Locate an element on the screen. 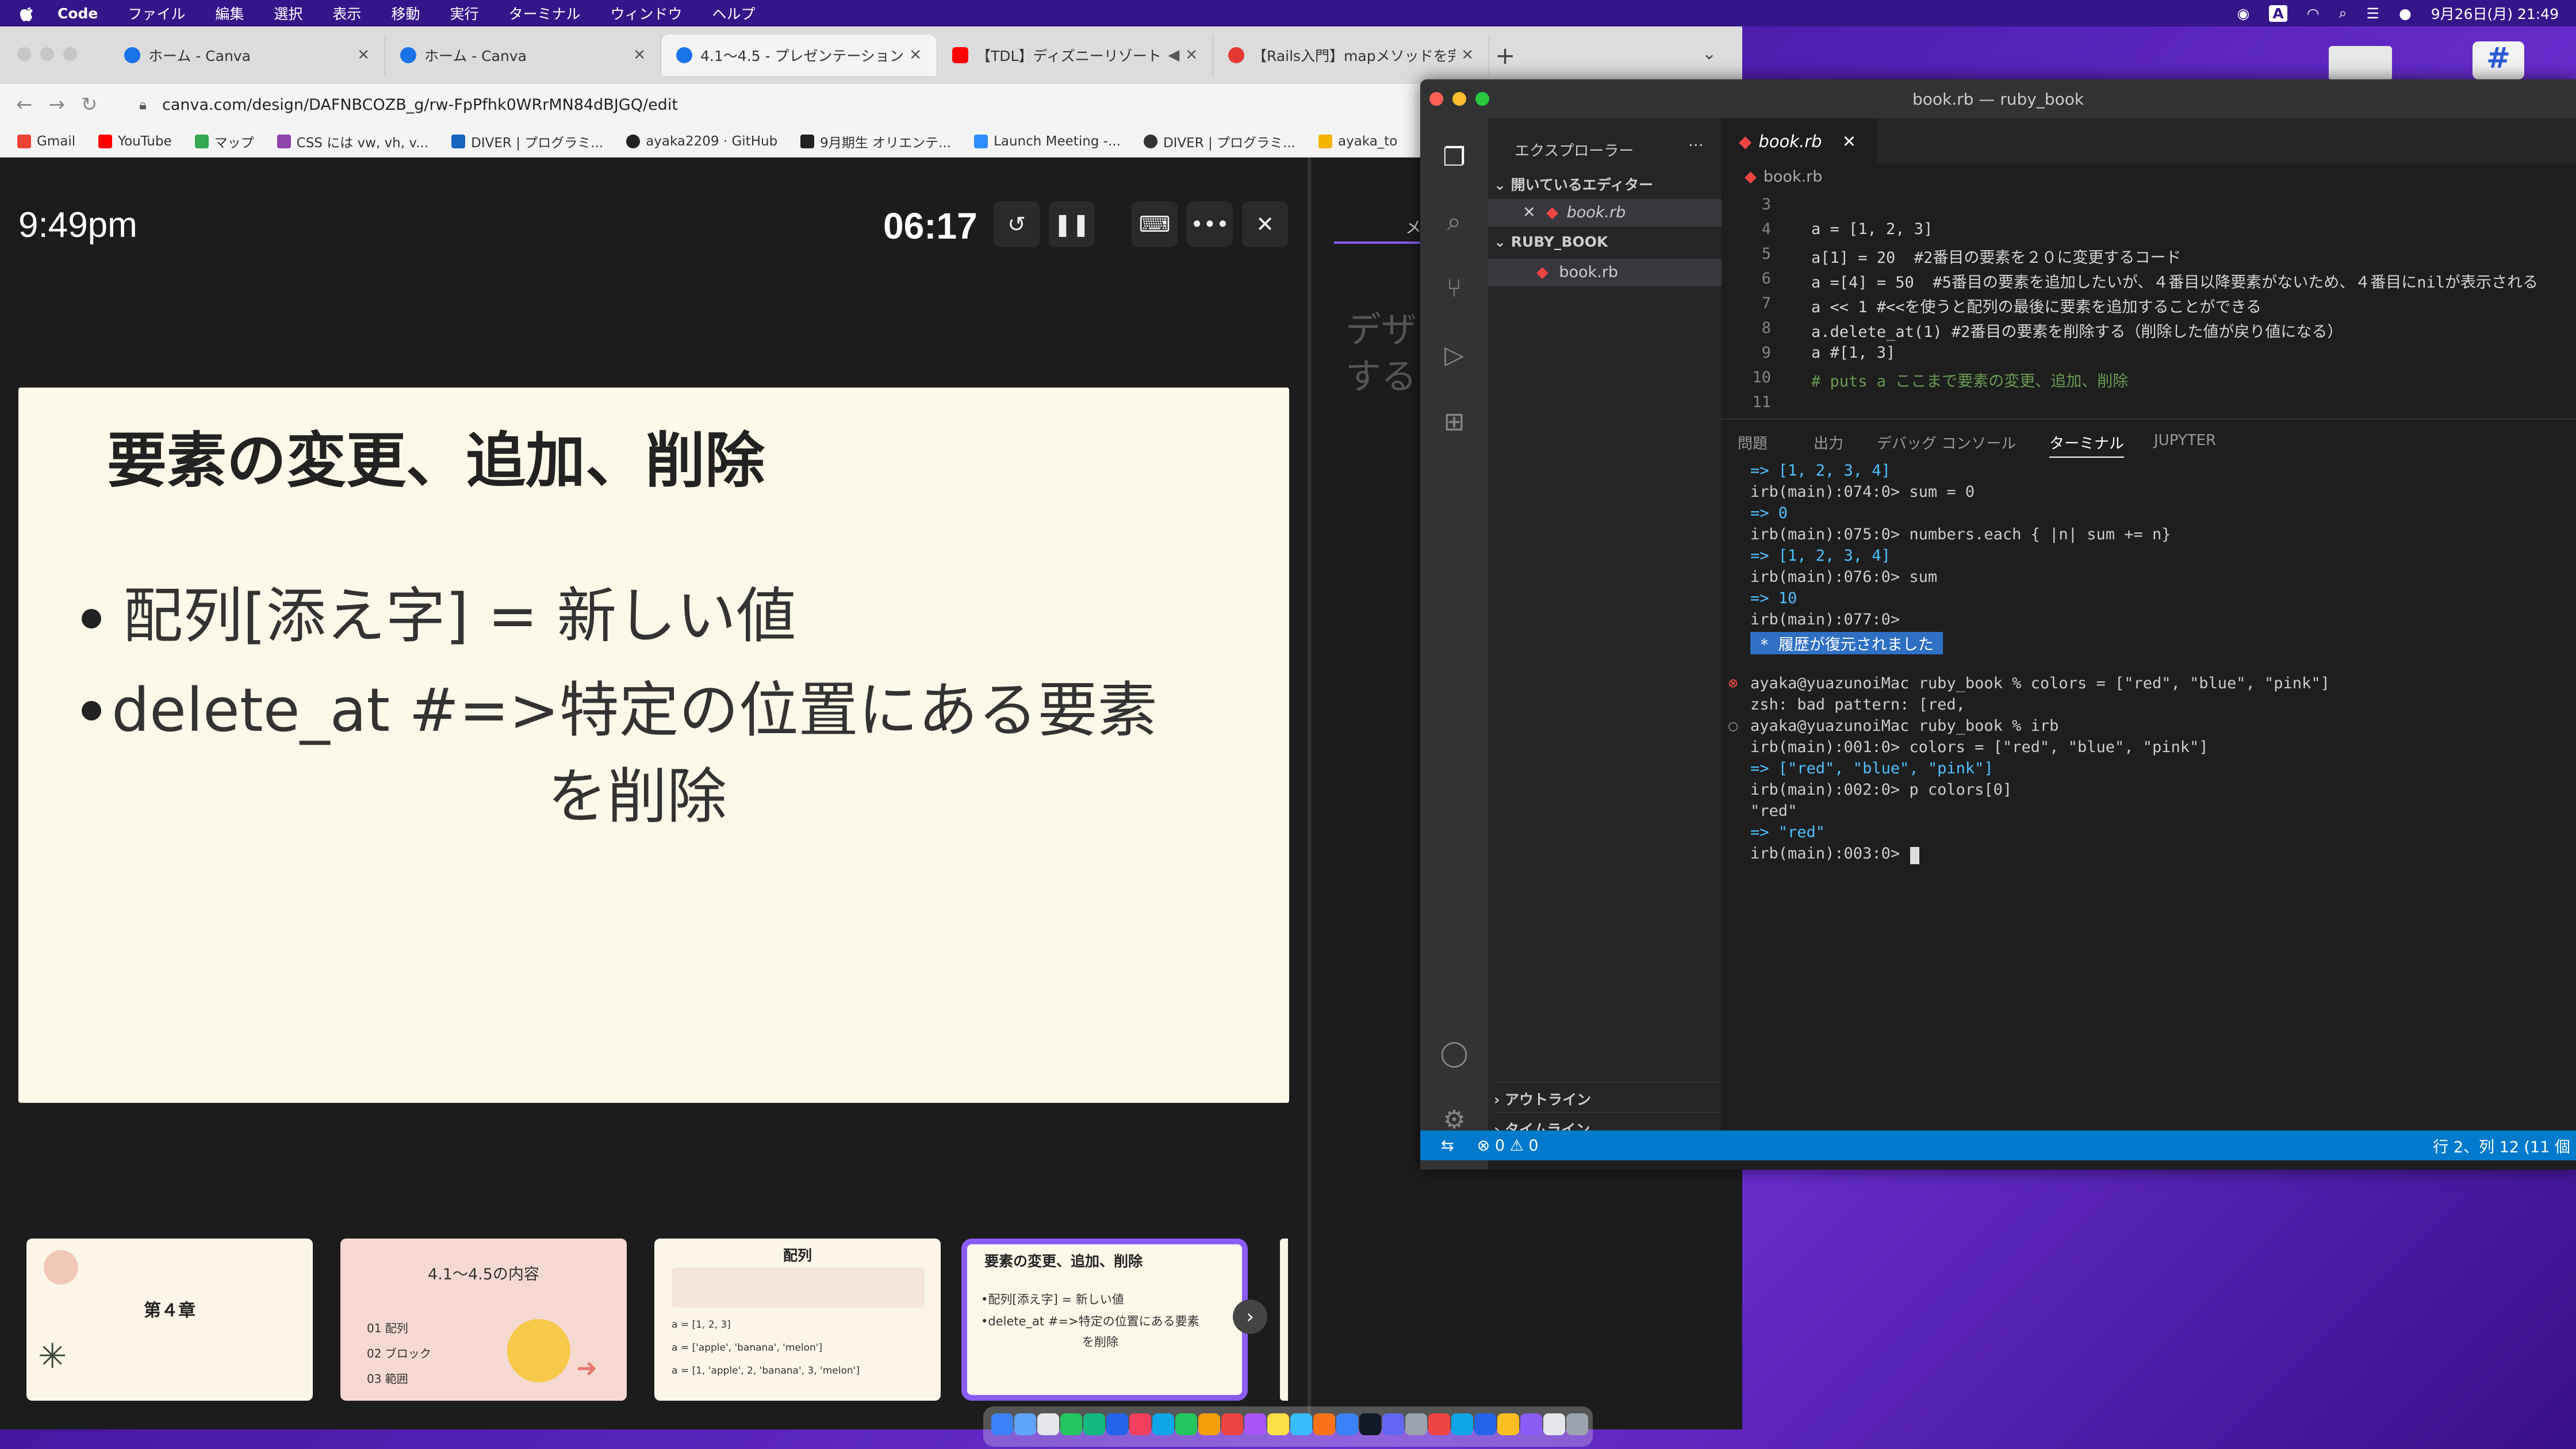 This screenshot has height=1449, width=2576. breadcrumb: ◆ book.rb is located at coordinates (1783, 177).